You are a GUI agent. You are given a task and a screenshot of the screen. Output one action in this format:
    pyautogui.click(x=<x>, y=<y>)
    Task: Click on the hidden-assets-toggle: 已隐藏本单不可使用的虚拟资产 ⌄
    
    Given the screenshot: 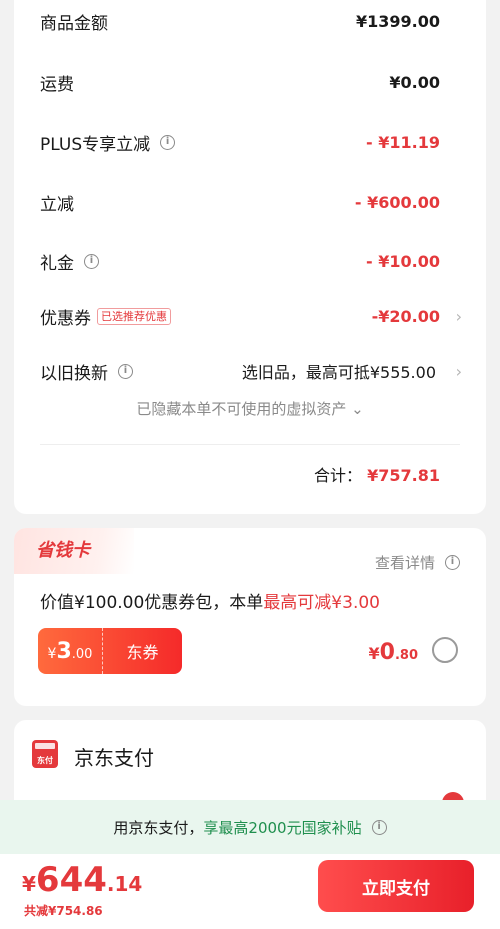 What is the action you would take?
    pyautogui.click(x=250, y=408)
    